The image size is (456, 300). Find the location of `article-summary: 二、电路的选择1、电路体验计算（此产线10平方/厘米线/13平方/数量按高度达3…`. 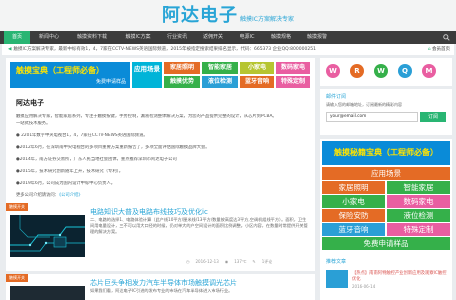

article-summary: 二、电路的选择1、电路体验计算（此产线10平方/厘米线/13平方/数量按高度达3… is located at coordinates (199, 225).